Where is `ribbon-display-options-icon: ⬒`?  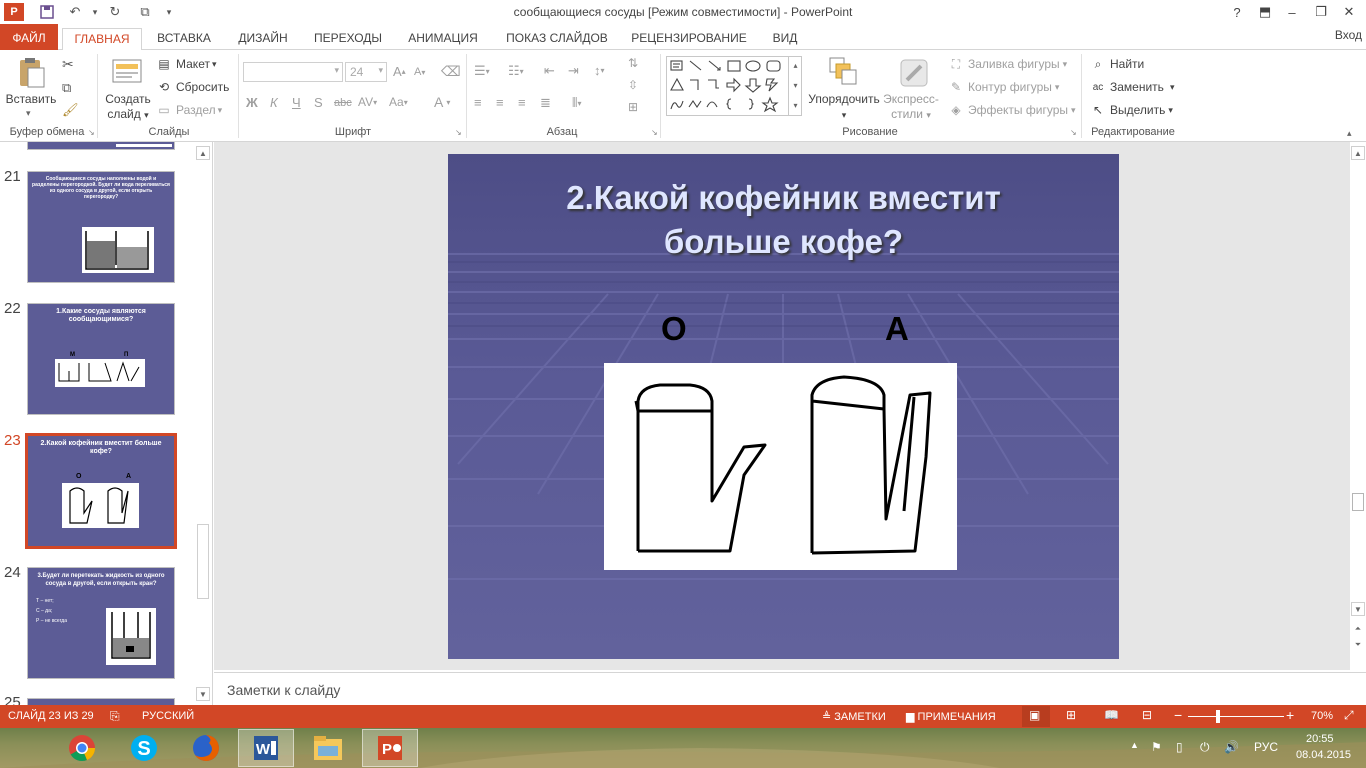 ribbon-display-options-icon: ⬒ is located at coordinates (1265, 12).